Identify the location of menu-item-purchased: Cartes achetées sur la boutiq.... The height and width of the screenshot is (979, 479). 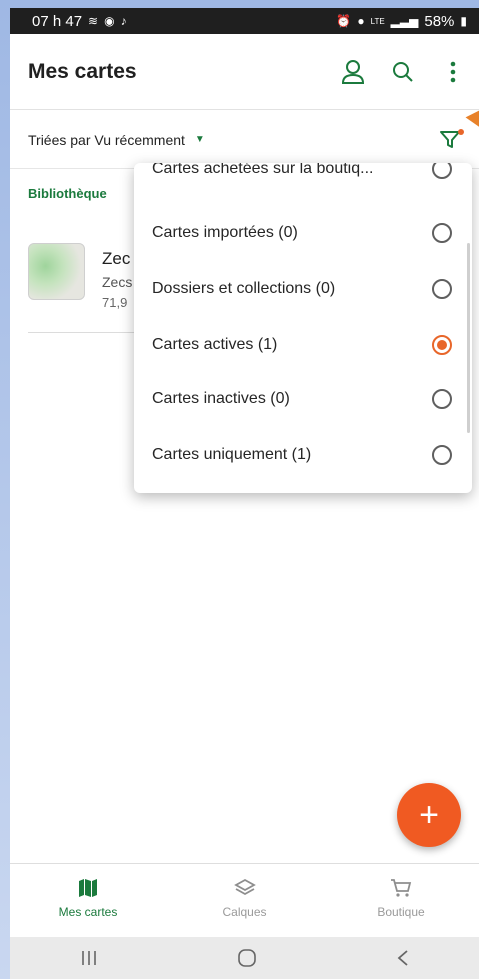
(303, 180).